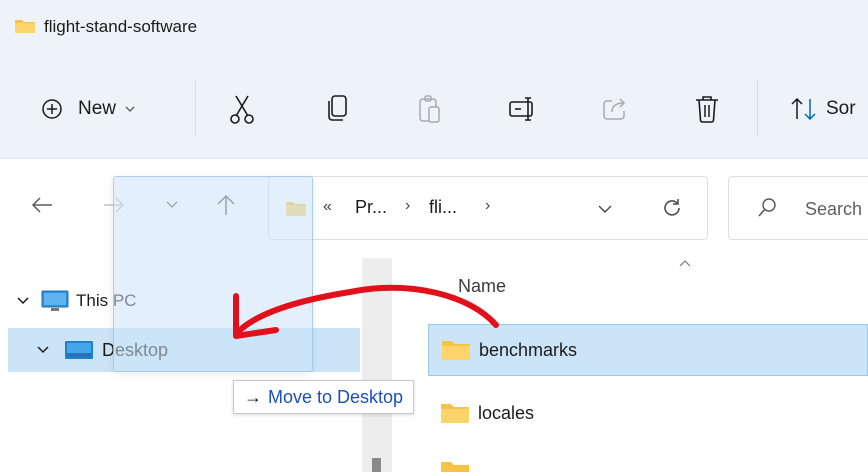 The height and width of the screenshot is (472, 868). What do you see at coordinates (648, 350) in the screenshot?
I see `file-row-benchmarks: benchmarks` at bounding box center [648, 350].